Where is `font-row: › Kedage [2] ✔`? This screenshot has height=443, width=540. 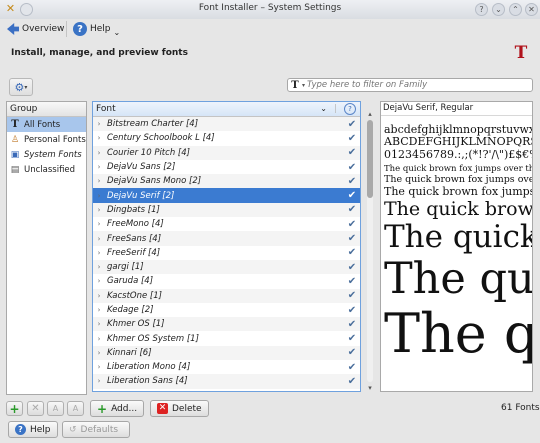 font-row: › Kedage [2] ✔ is located at coordinates (226, 310).